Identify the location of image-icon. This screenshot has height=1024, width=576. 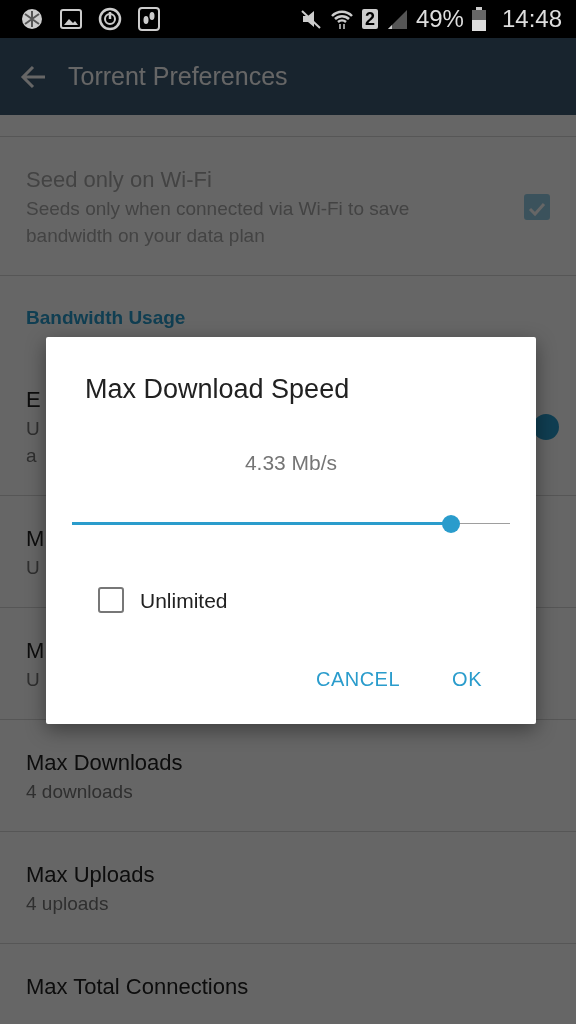
(71, 19).